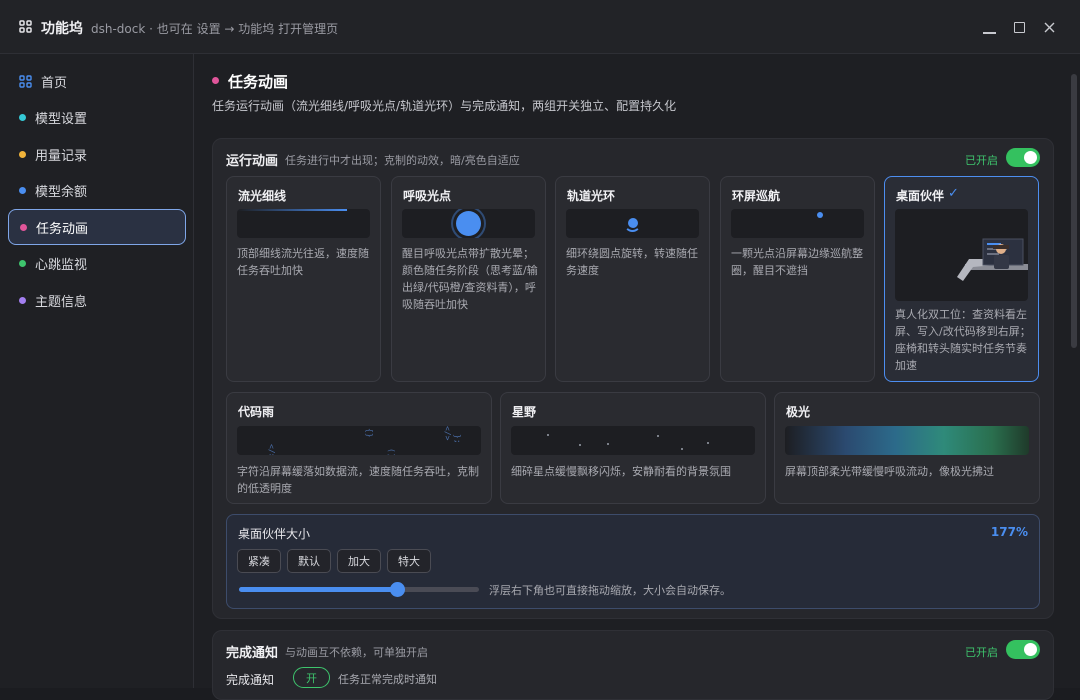  Describe the element at coordinates (292, 210) in the screenshot. I see `flow-line` at that location.